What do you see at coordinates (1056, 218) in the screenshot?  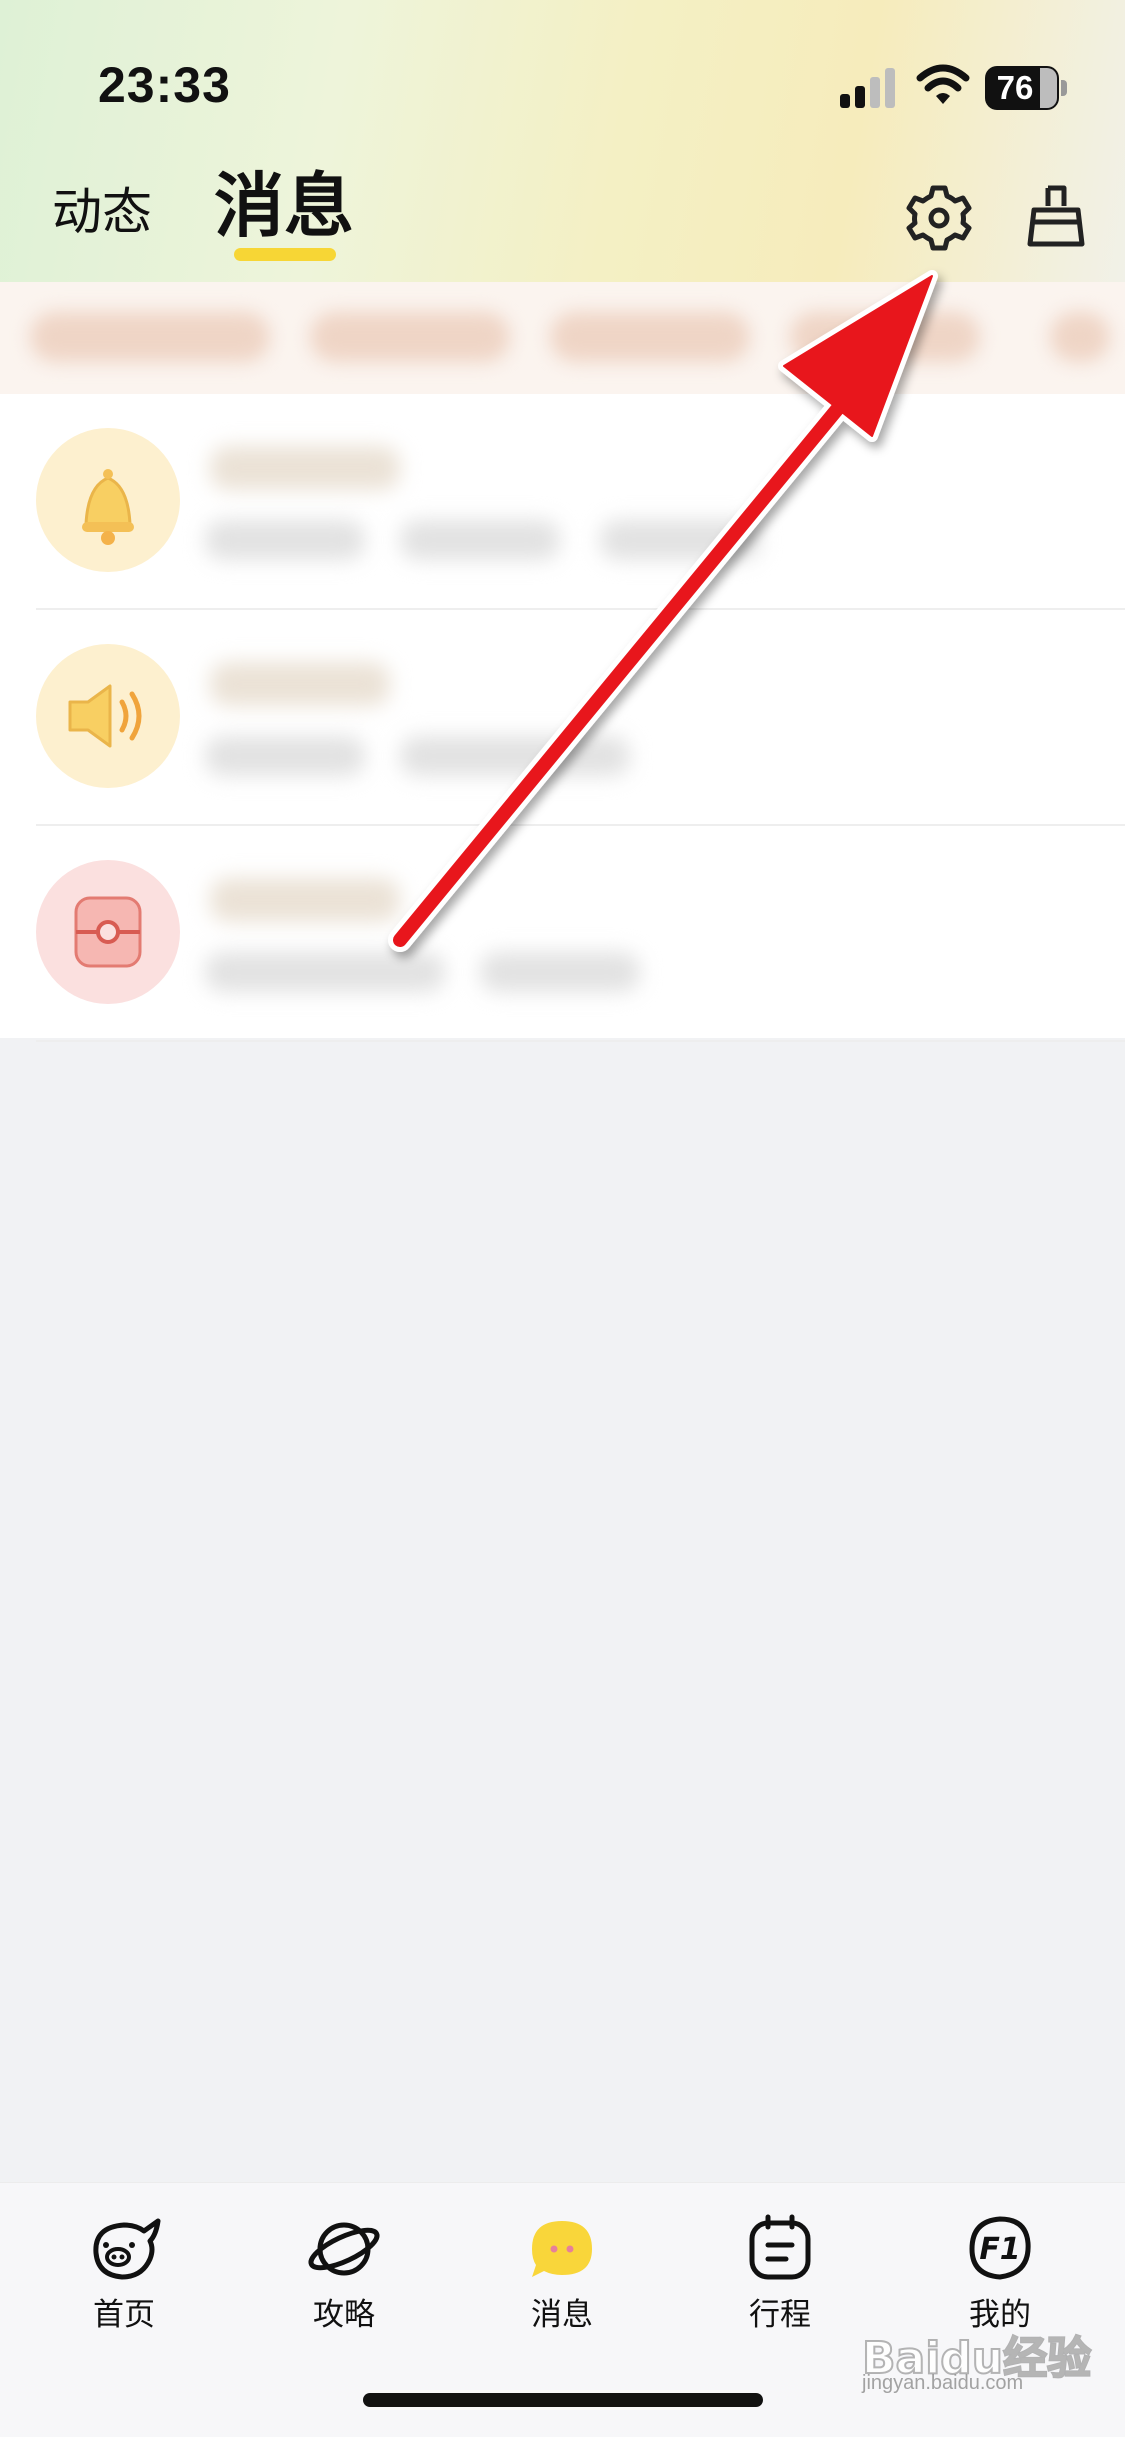 I see `broom-icon` at bounding box center [1056, 218].